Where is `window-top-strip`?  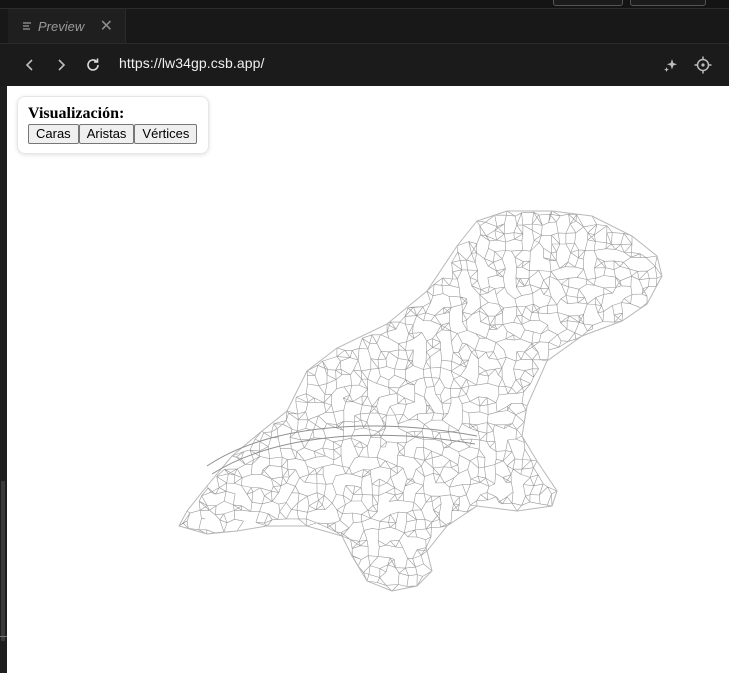 window-top-strip is located at coordinates (364, 4).